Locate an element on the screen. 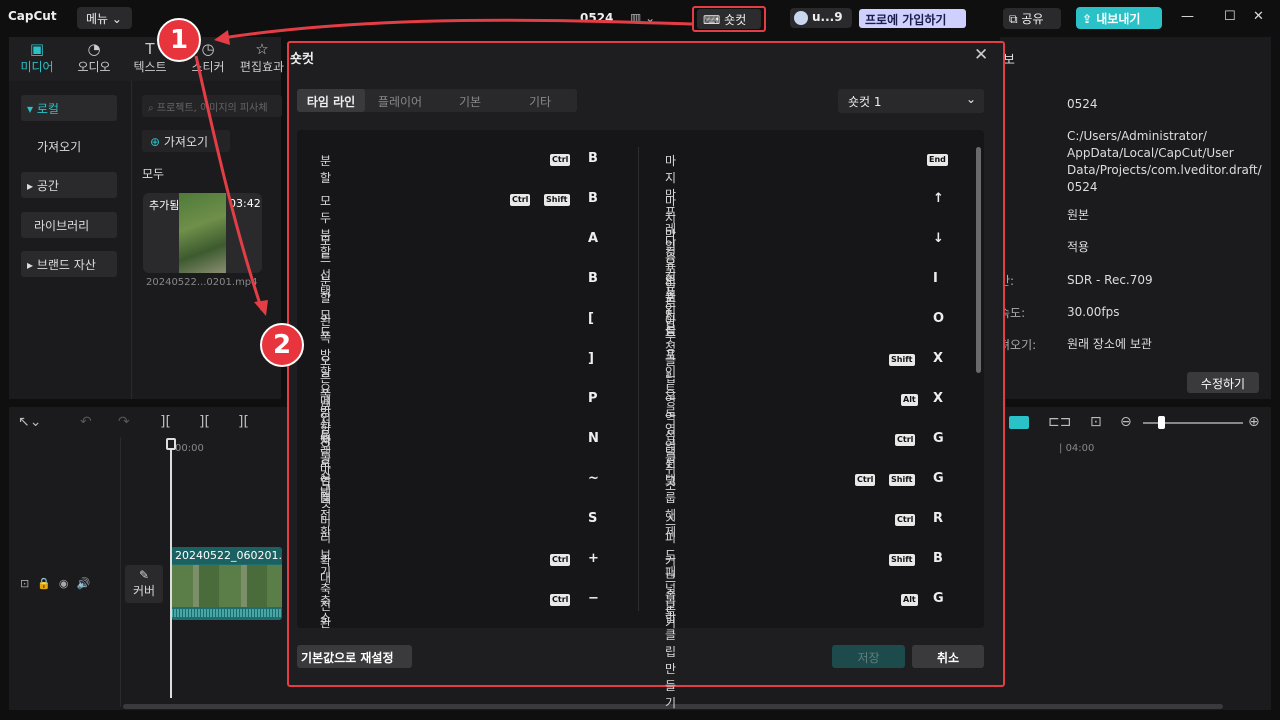 The image size is (1280, 720). shortcut-label: 확대 is located at coordinates (326, 569).